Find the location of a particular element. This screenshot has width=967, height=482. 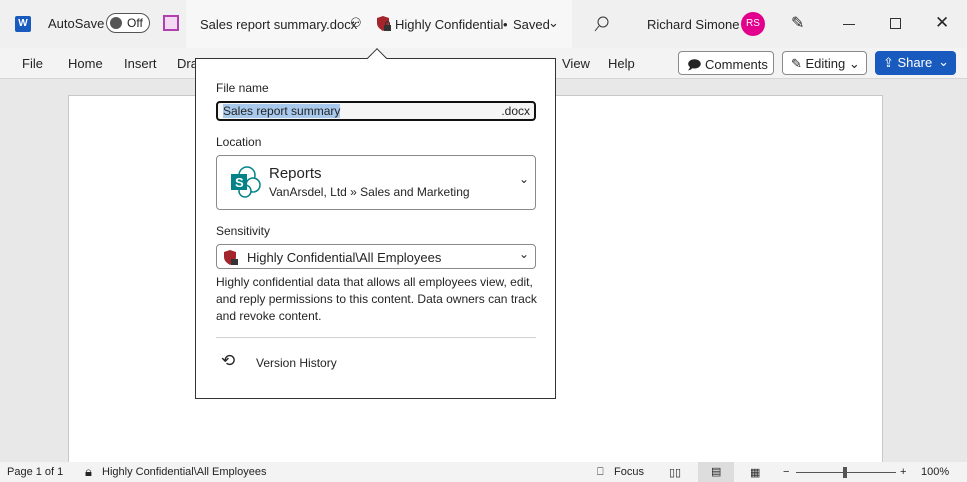

maximize-icon is located at coordinates (895, 23).